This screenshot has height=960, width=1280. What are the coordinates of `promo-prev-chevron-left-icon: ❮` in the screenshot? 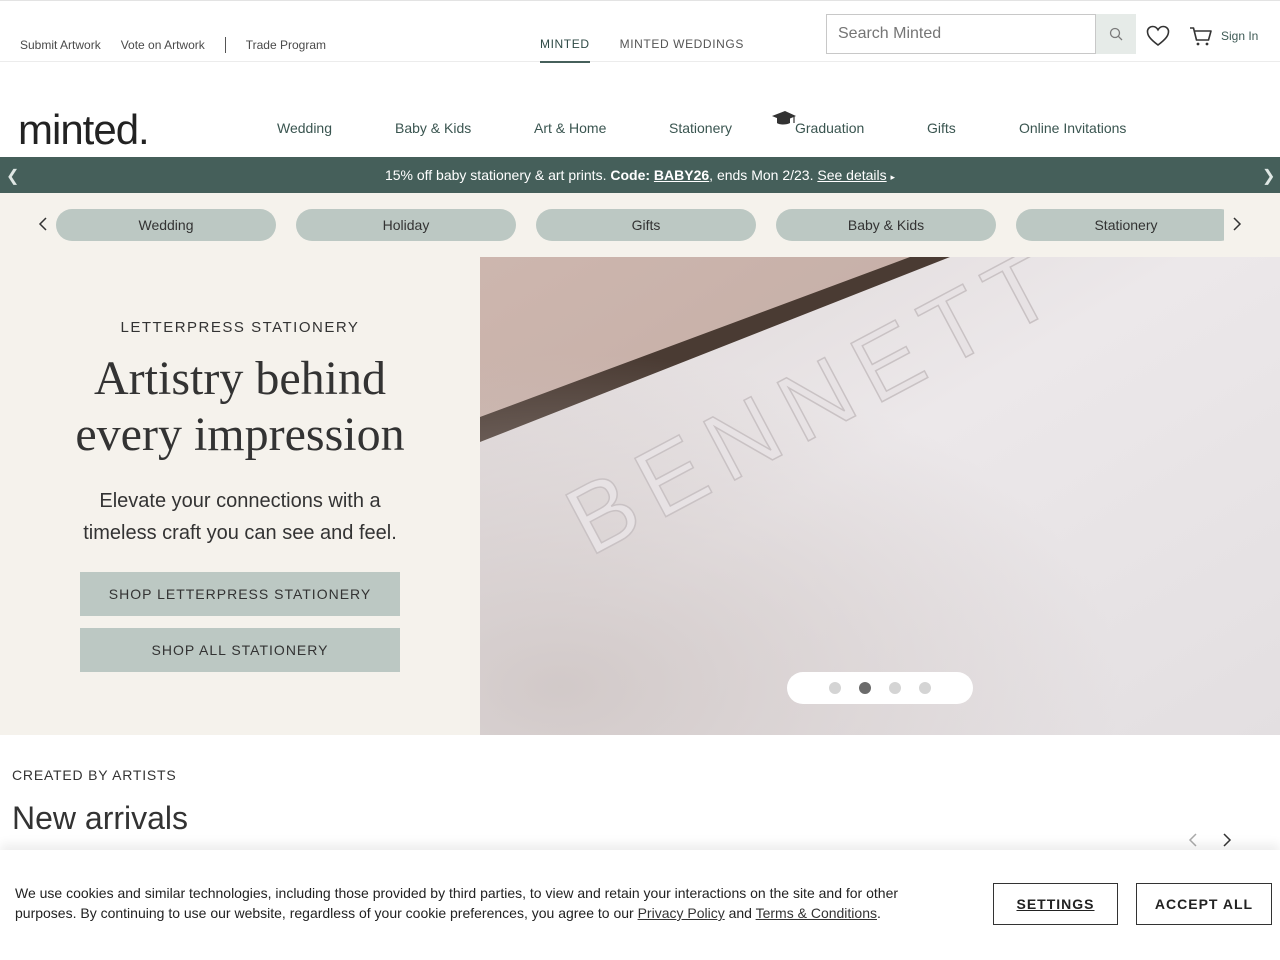 It's located at (12, 176).